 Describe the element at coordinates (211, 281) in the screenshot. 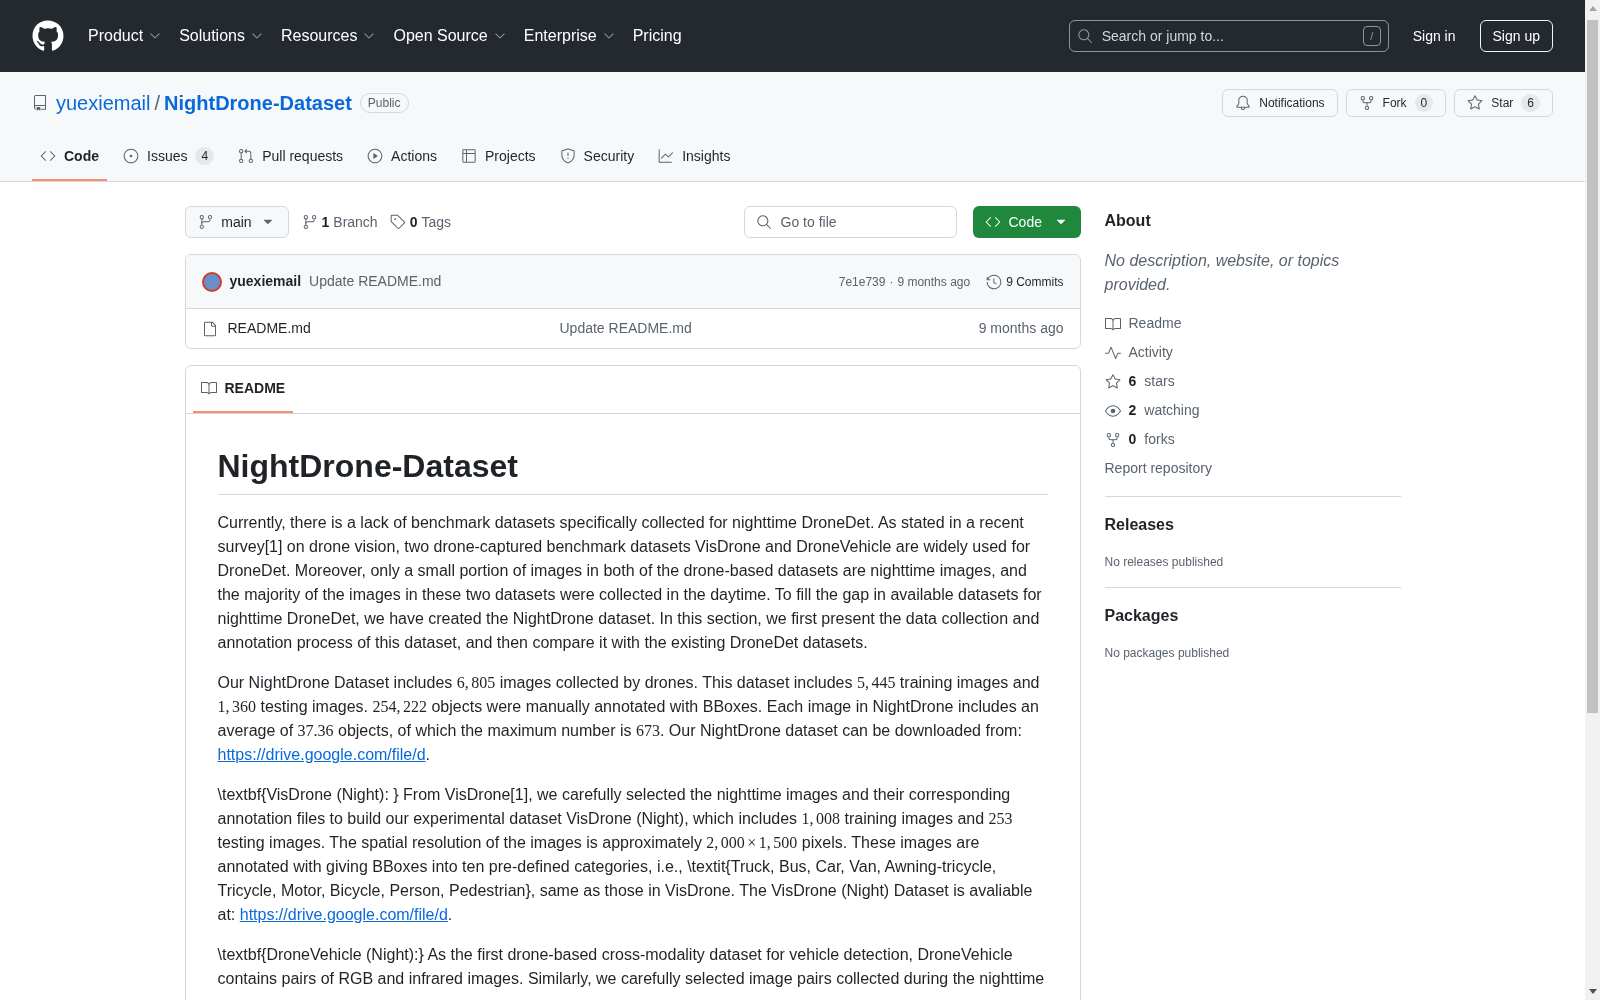

I see `avatar-icon` at that location.